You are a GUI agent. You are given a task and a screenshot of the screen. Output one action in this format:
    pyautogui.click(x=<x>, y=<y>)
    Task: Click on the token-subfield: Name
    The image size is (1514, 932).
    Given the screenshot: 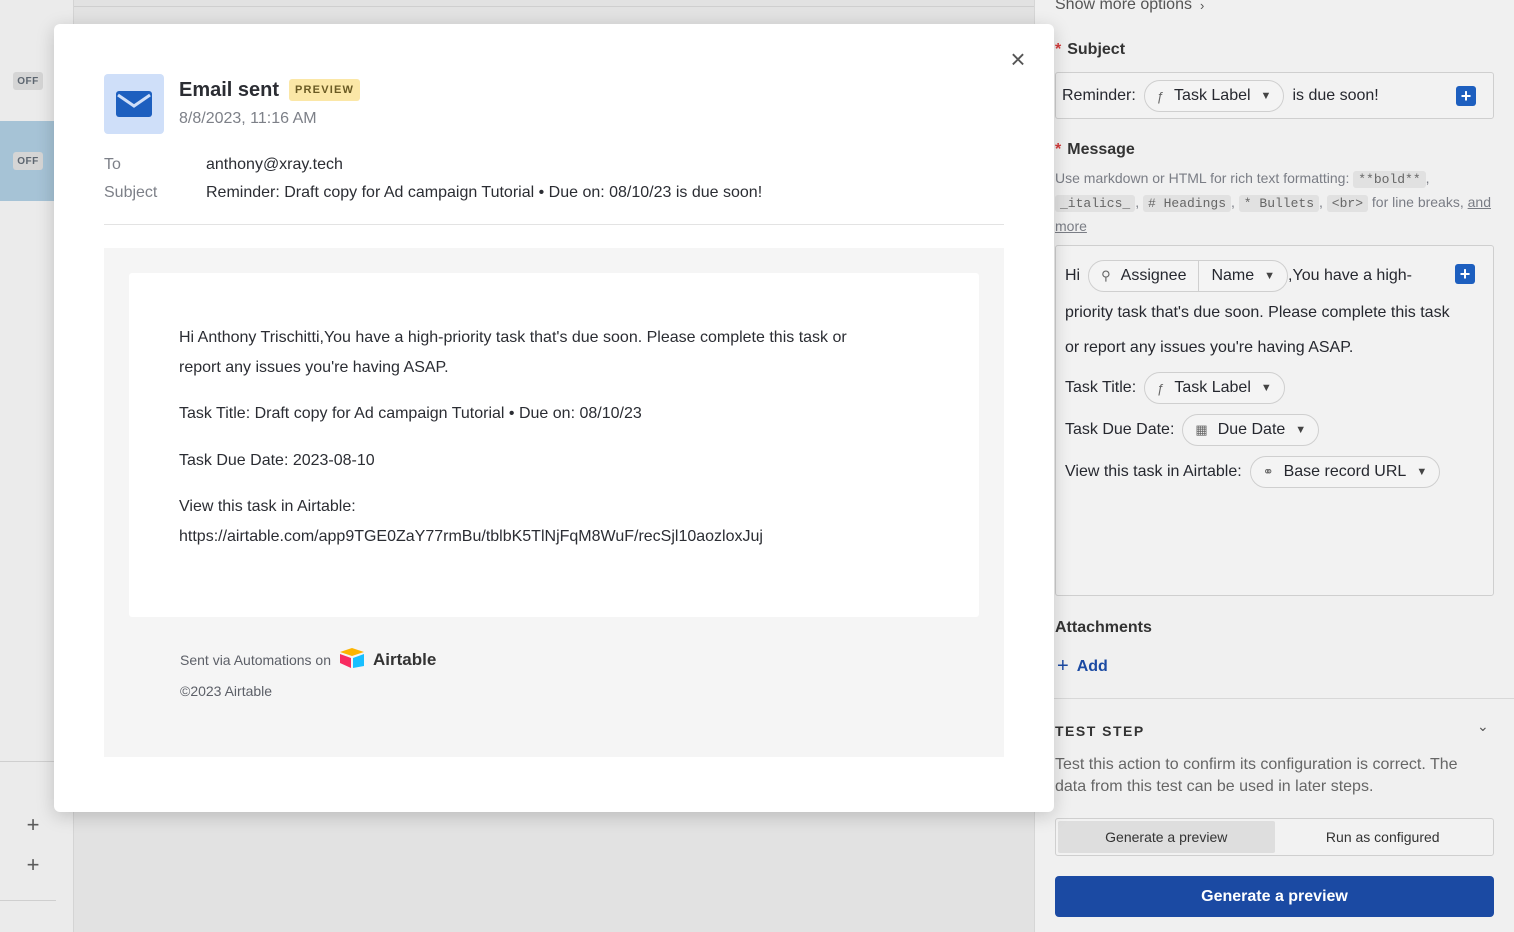 What is the action you would take?
    pyautogui.click(x=1233, y=275)
    